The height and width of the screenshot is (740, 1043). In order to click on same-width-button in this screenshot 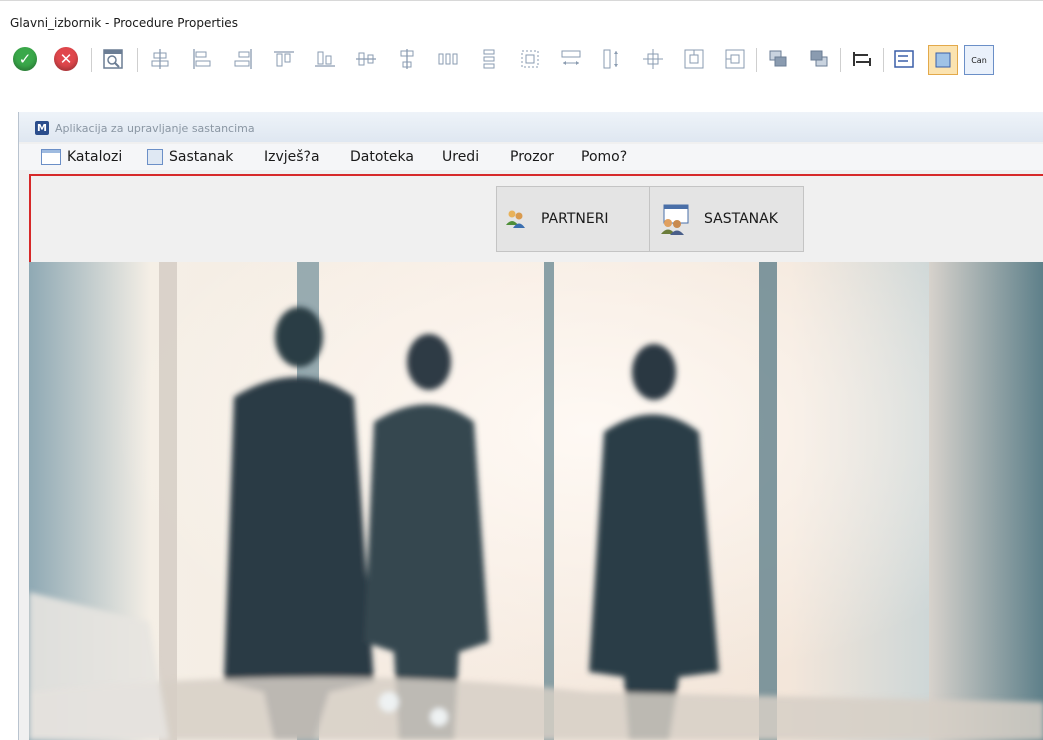, I will do `click(571, 59)`.